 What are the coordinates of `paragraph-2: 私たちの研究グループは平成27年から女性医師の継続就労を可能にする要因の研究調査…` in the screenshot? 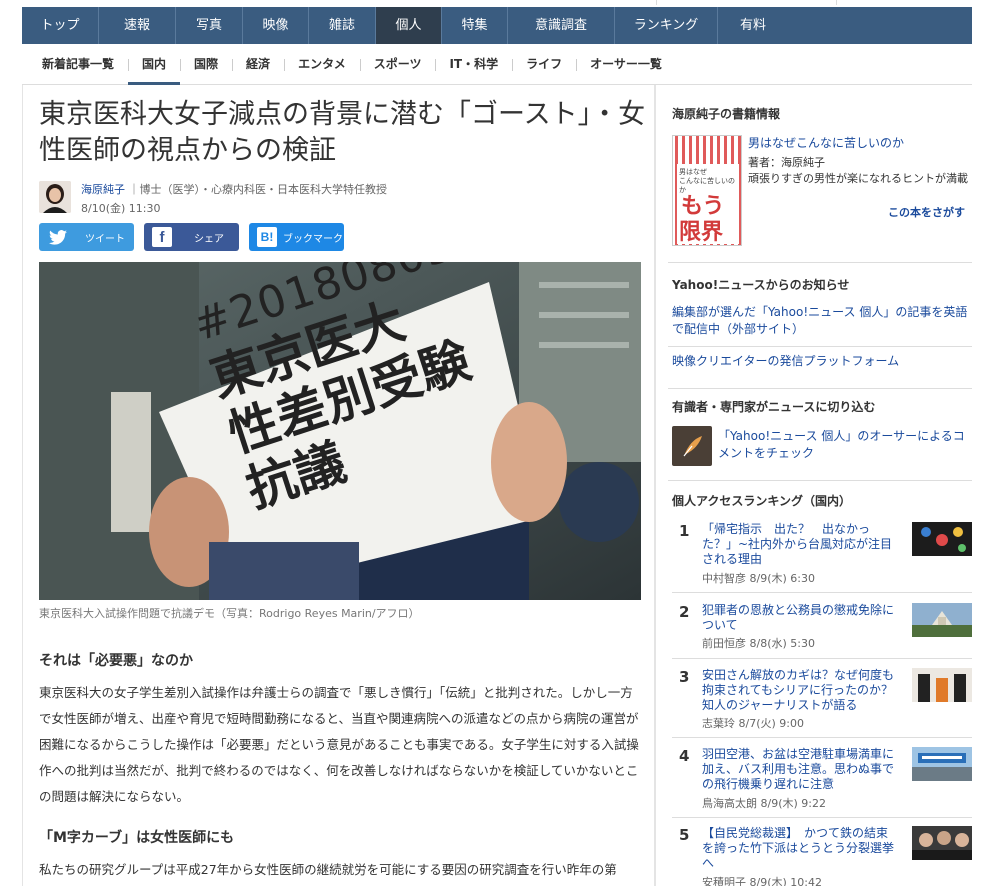 It's located at (328, 869).